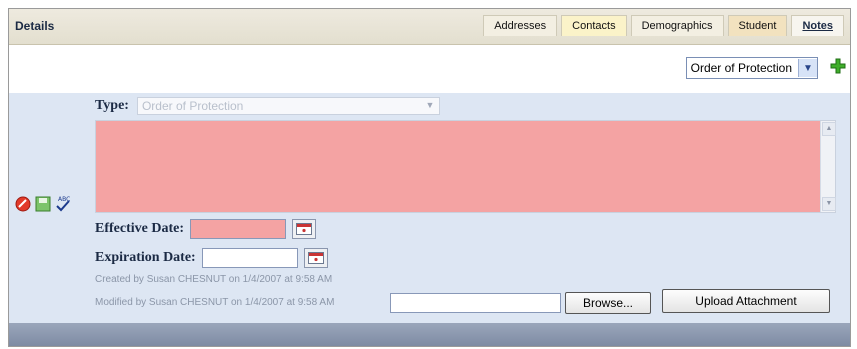 The height and width of the screenshot is (349, 857). I want to click on note-type-select: Order of Protection ▼, so click(751, 68).